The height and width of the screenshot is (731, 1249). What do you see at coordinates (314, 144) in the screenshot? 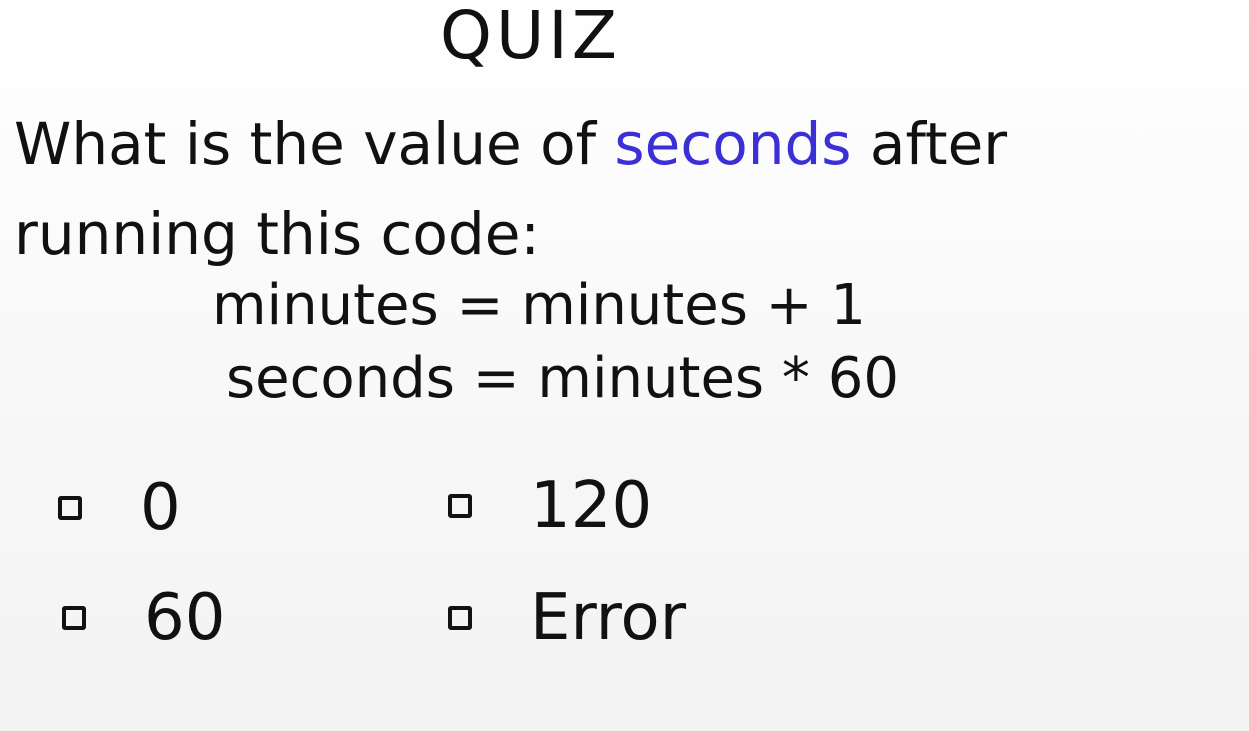
I see `question-before: What is the value of` at bounding box center [314, 144].